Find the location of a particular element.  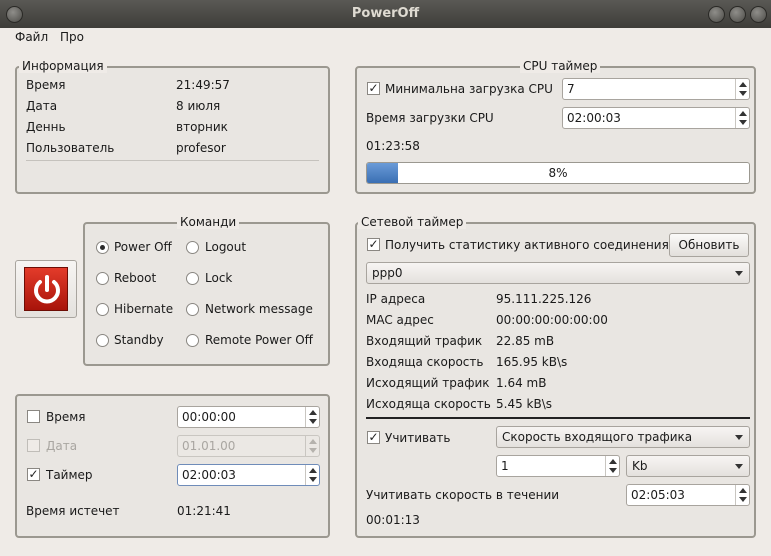

net-value-mac: 00:00:00:00:00:00 is located at coordinates (552, 320).